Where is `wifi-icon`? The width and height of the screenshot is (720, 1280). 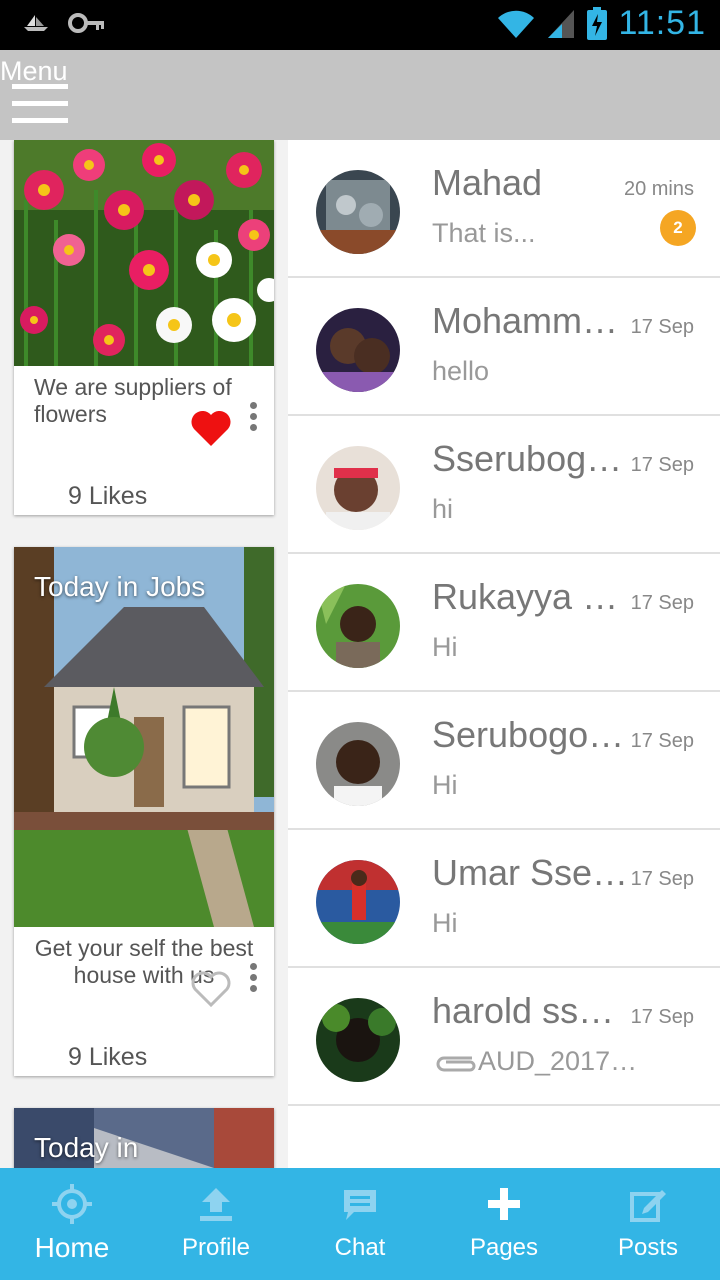 wifi-icon is located at coordinates (516, 24).